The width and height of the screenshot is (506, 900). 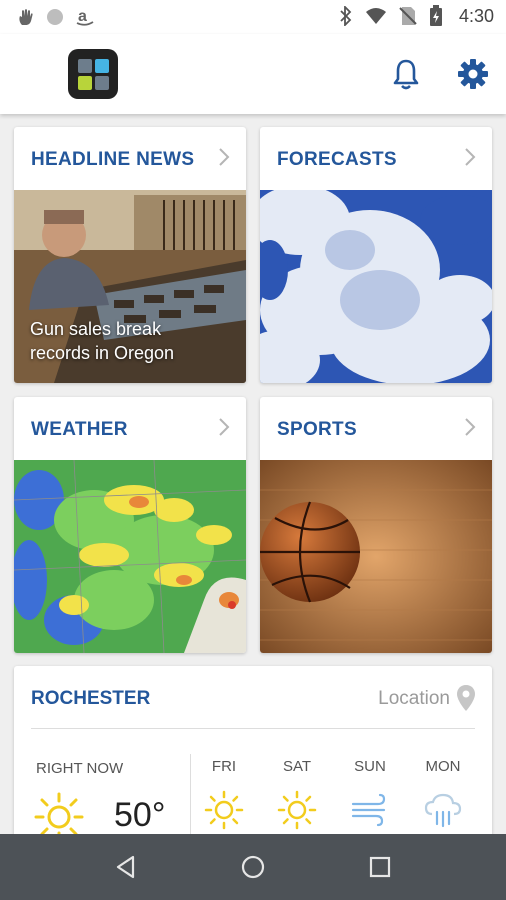 What do you see at coordinates (224, 766) in the screenshot?
I see `forecast-day-label: FRI` at bounding box center [224, 766].